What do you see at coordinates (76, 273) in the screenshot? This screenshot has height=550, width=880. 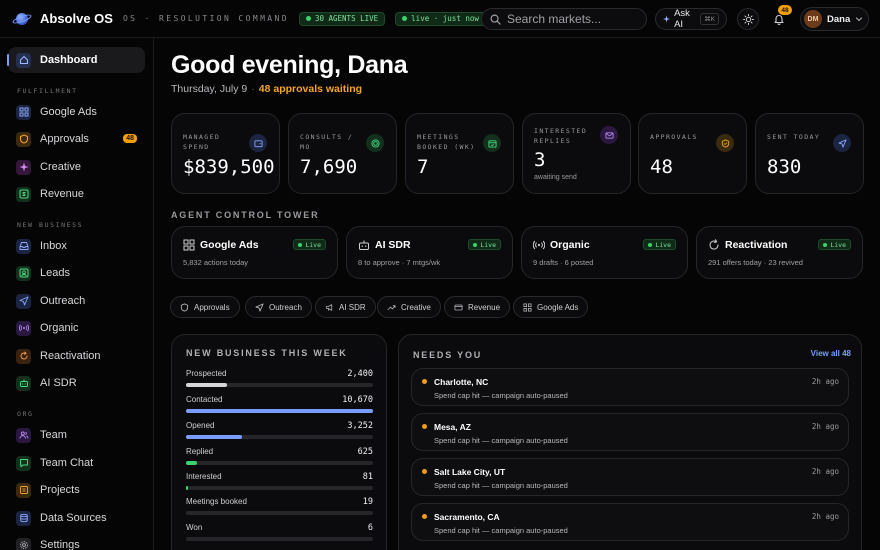 I see `sidebar-item-leads: Leads` at bounding box center [76, 273].